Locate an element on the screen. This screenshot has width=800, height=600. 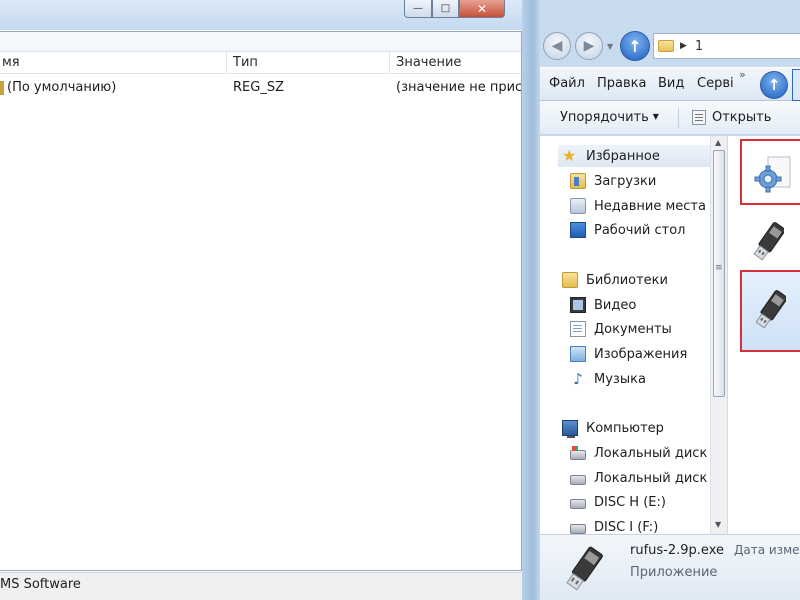
computer-icon is located at coordinates (570, 429).